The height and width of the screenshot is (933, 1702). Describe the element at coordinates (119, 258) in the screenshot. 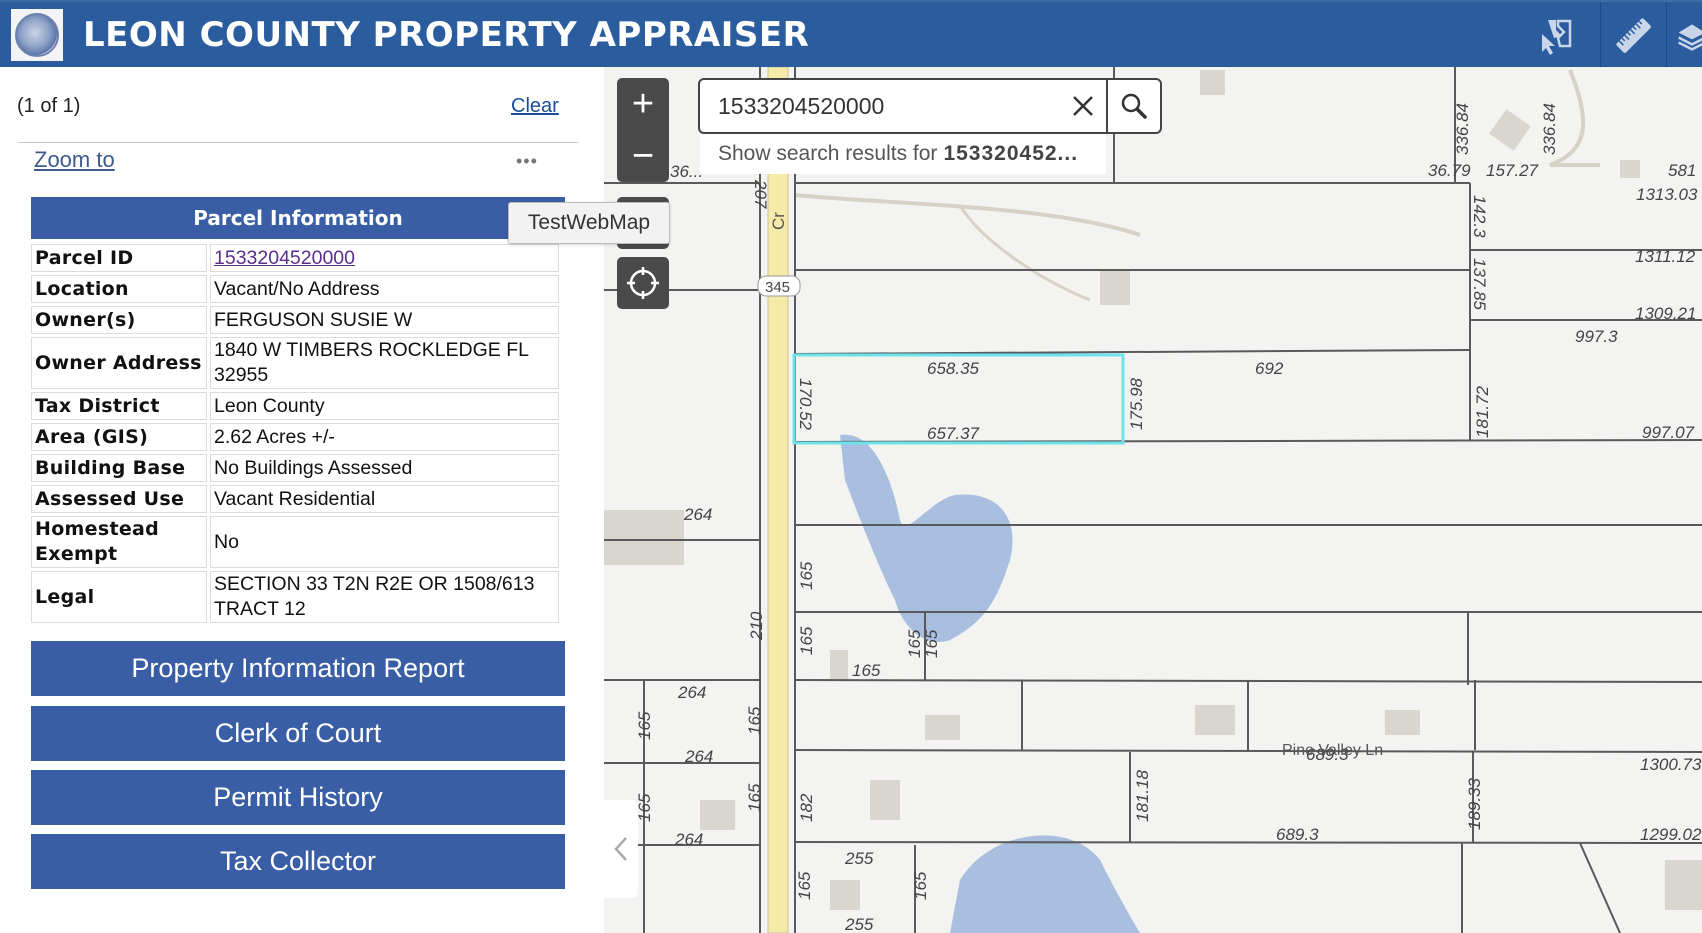

I see `row-label: Parcel ID` at that location.